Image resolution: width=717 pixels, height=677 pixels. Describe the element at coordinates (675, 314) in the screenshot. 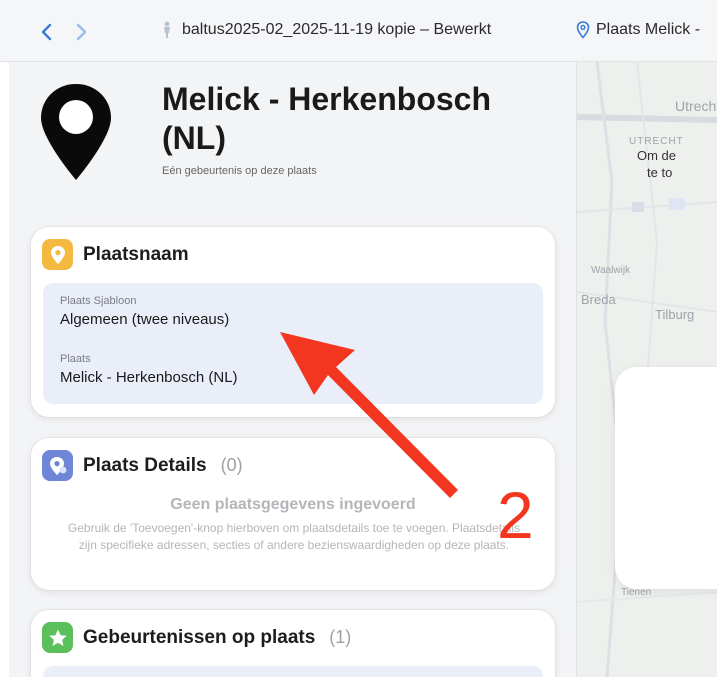

I see `map-label-tilburg: Tilburg` at that location.